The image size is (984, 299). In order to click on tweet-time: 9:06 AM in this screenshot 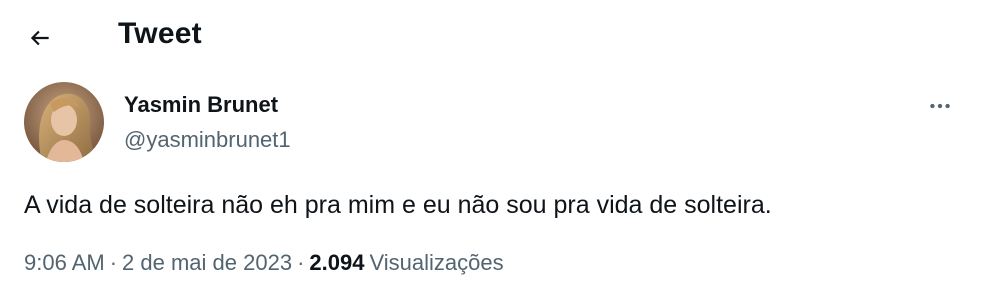, I will do `click(64, 262)`.